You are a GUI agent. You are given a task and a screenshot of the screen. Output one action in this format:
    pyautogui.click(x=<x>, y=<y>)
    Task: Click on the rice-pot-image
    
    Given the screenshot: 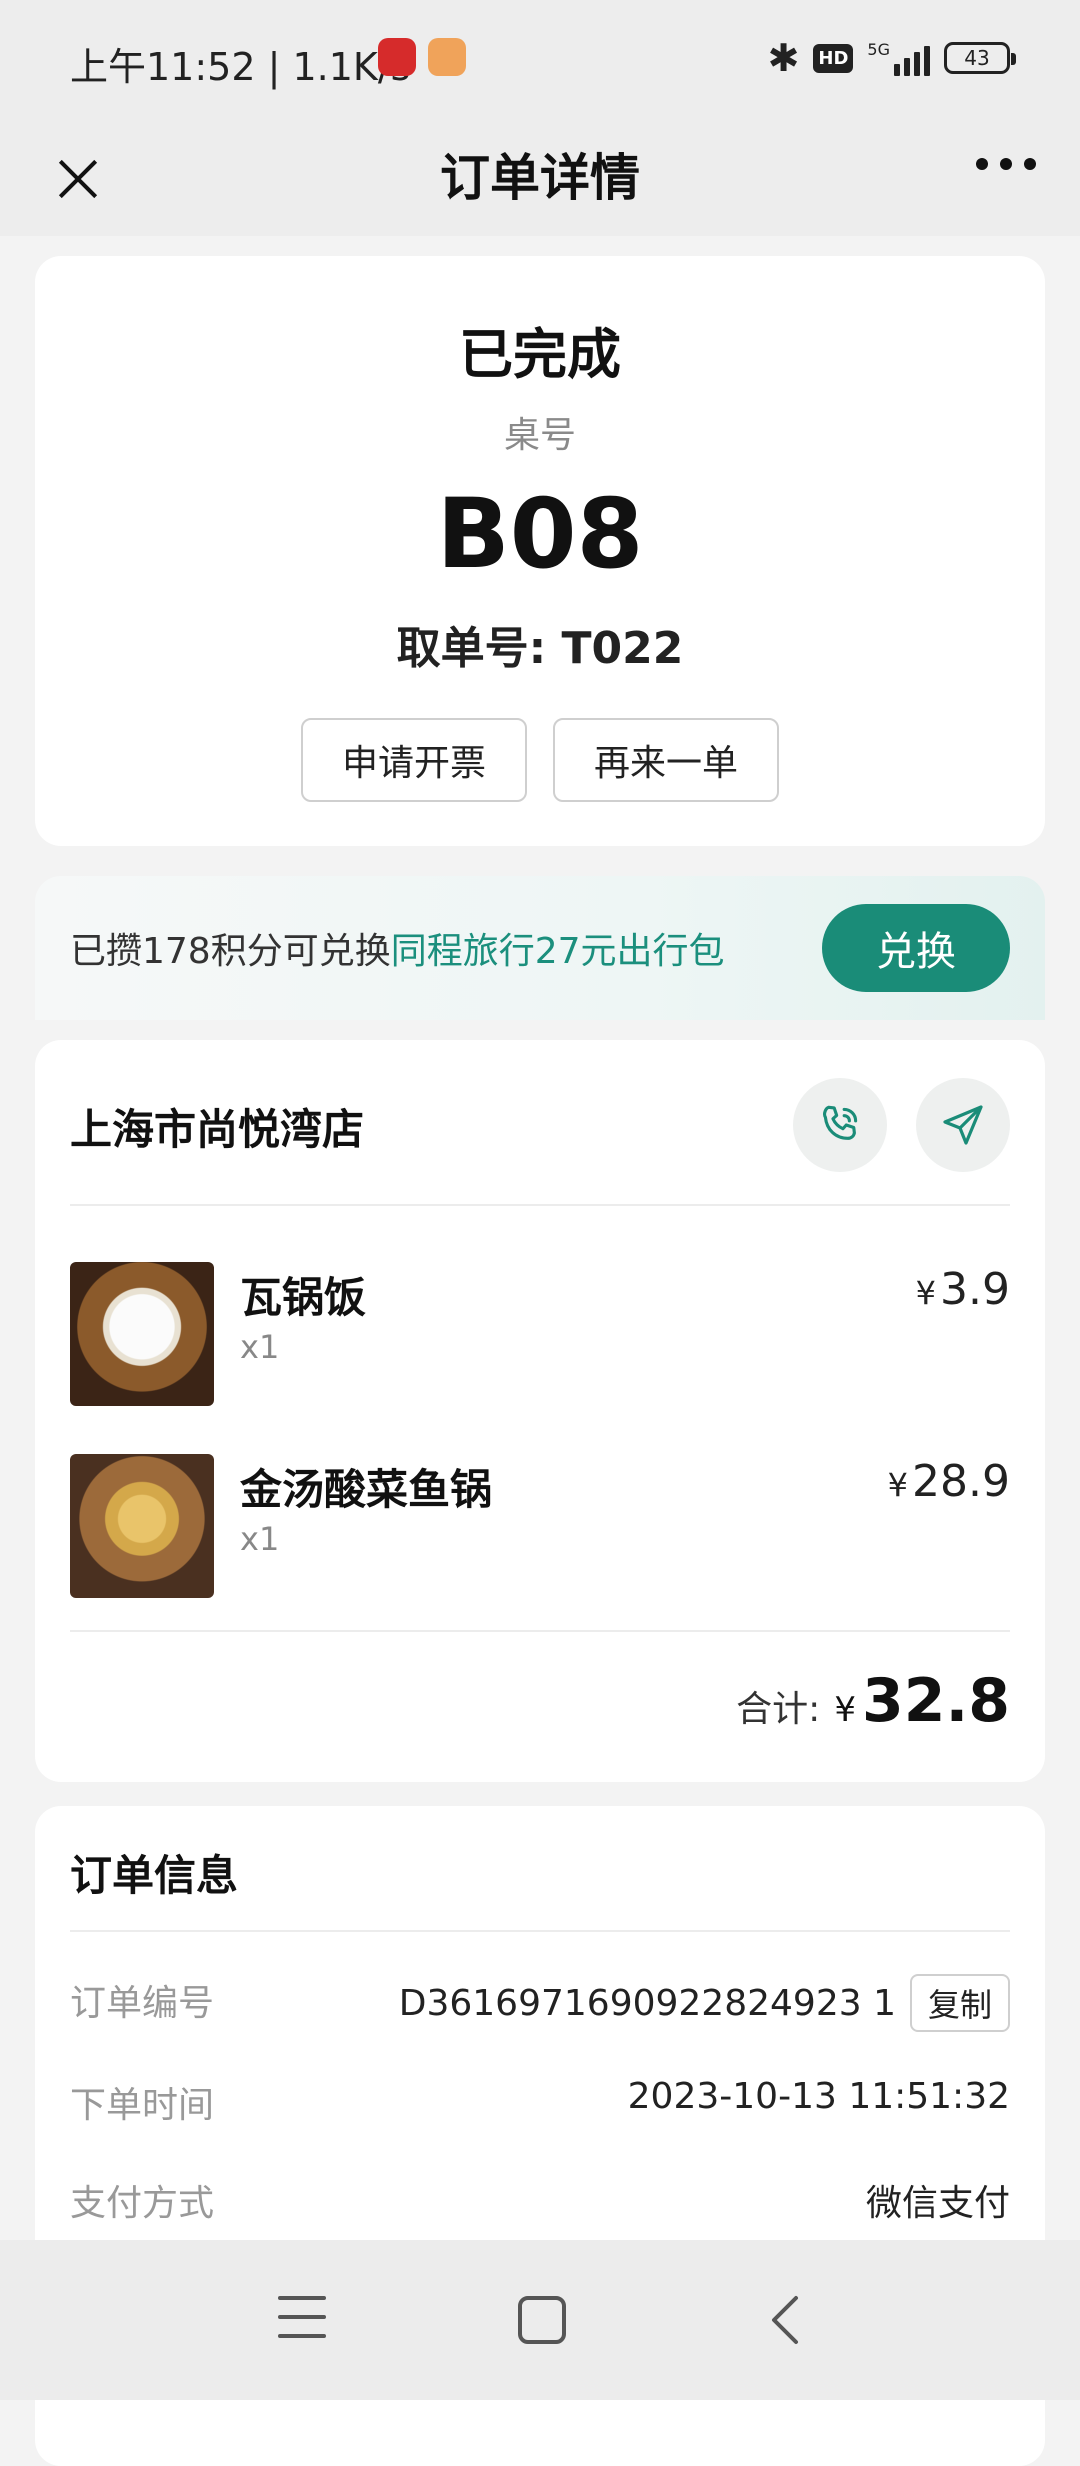 What is the action you would take?
    pyautogui.click(x=142, y=1334)
    